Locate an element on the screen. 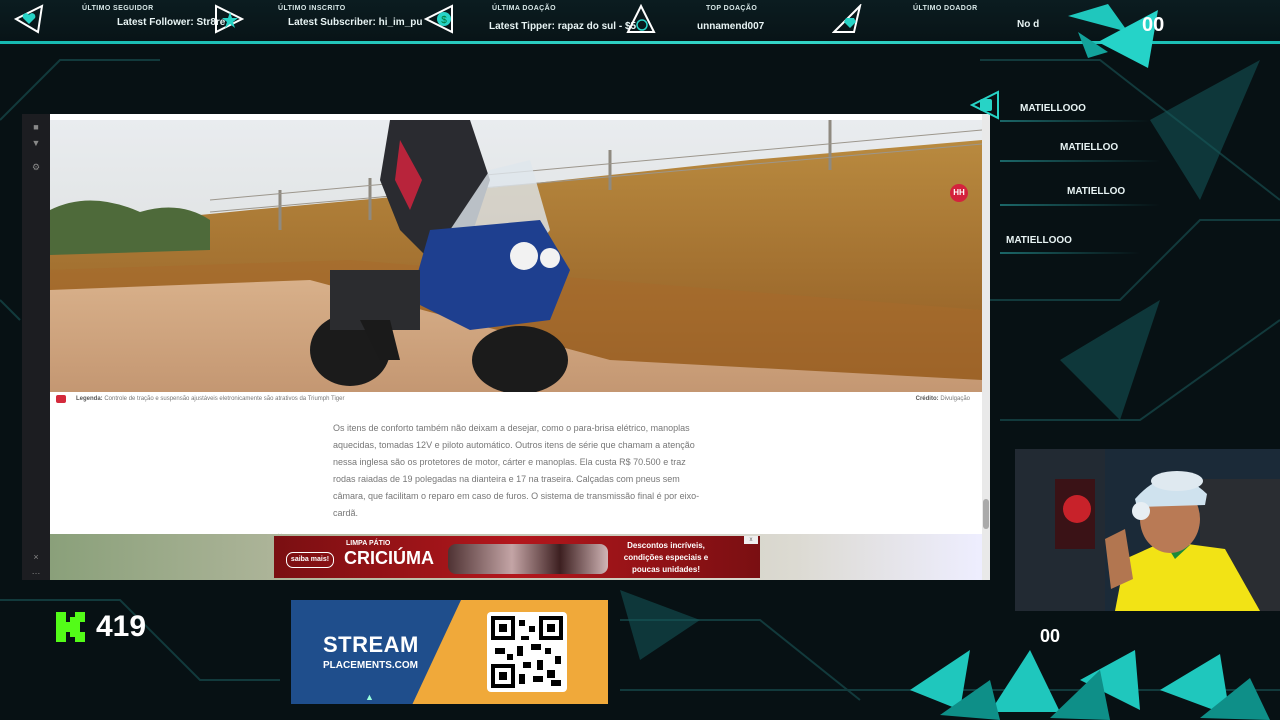 The height and width of the screenshot is (720, 1280). gear-icon: ⚙ is located at coordinates (36, 167).